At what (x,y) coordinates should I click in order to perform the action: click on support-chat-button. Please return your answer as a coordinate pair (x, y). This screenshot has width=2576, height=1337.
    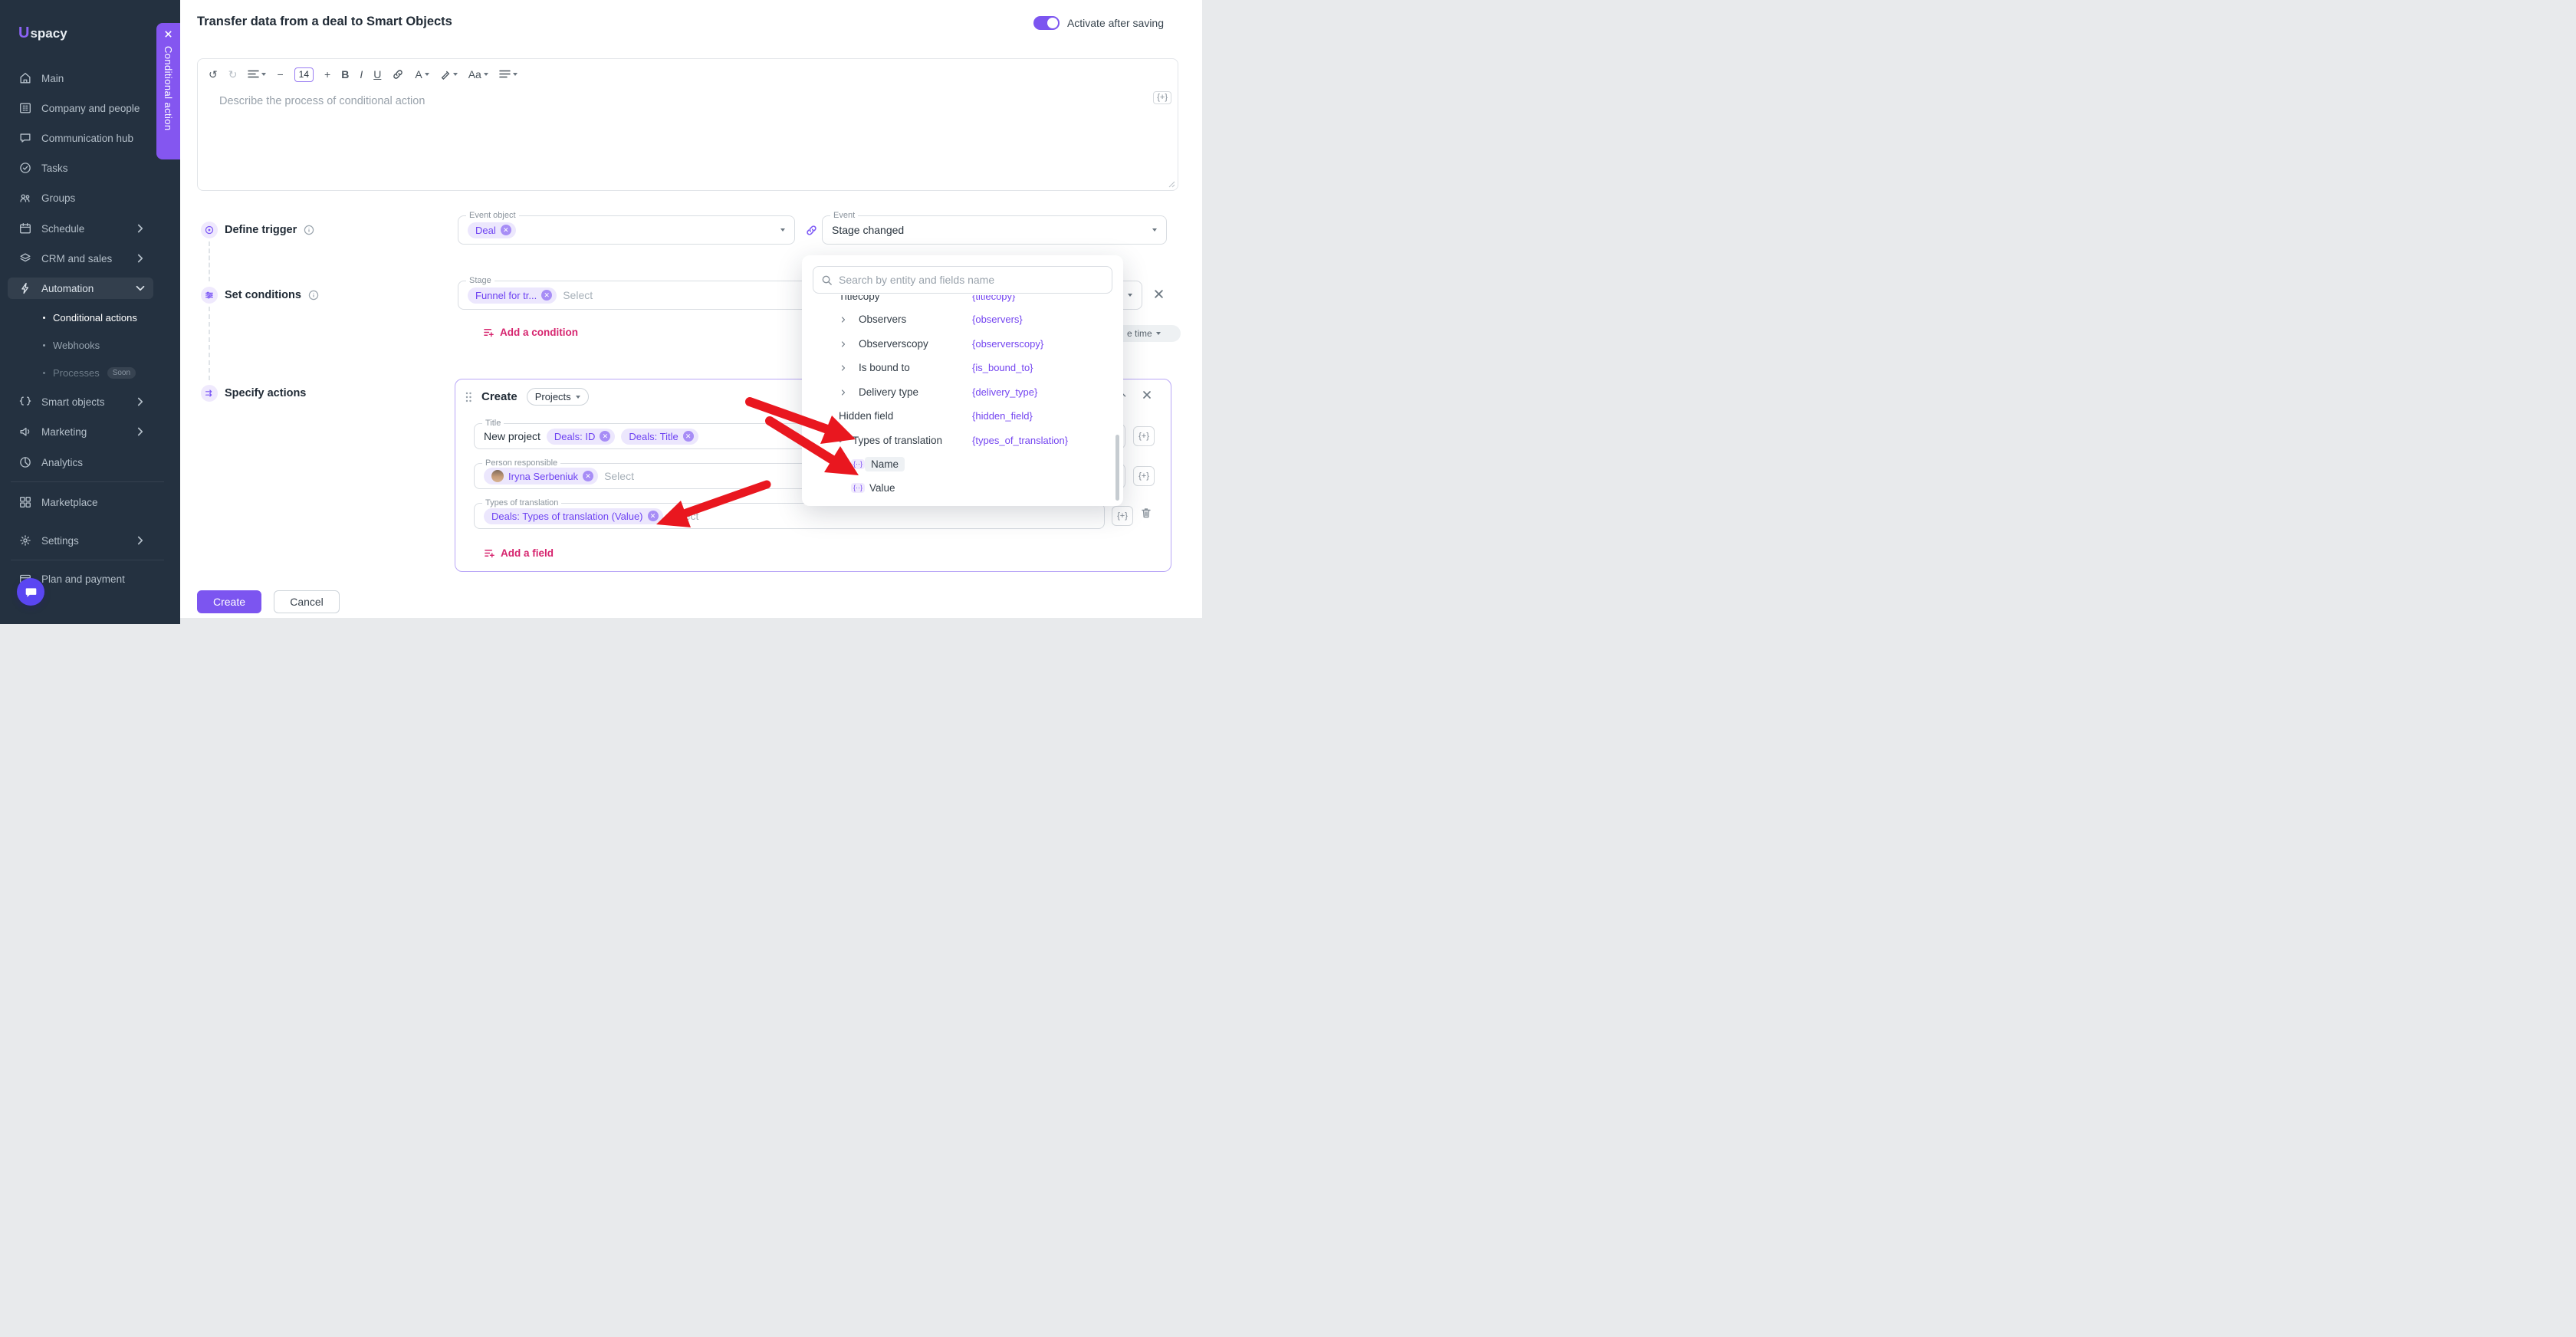
    Looking at the image, I should click on (30, 592).